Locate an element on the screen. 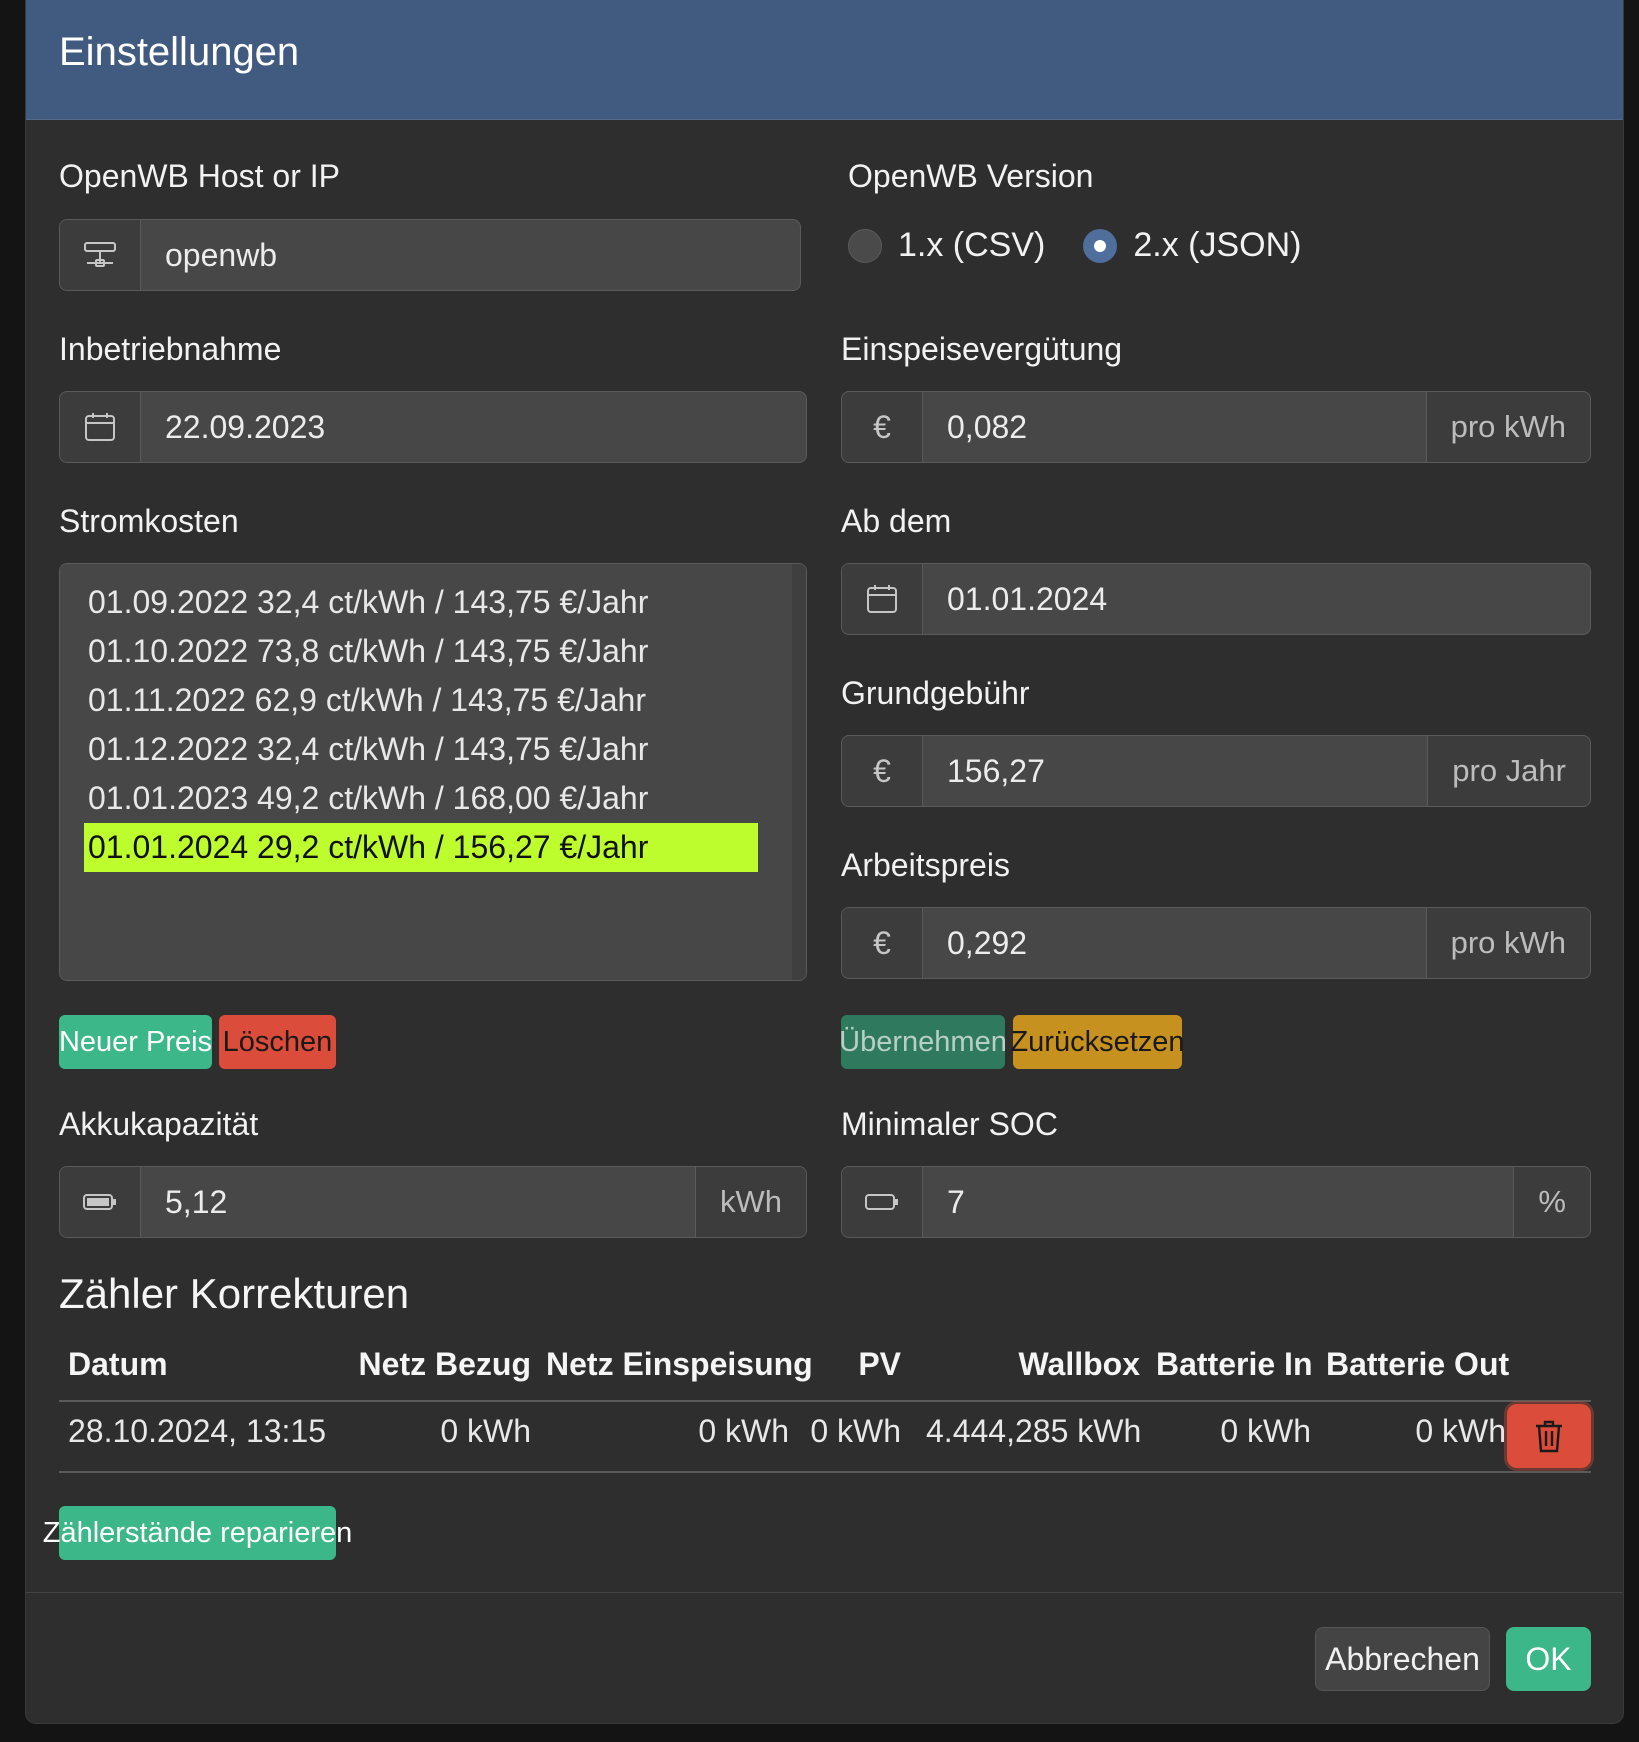  grundgebuehr-label: Grundgebühr is located at coordinates (935, 693).